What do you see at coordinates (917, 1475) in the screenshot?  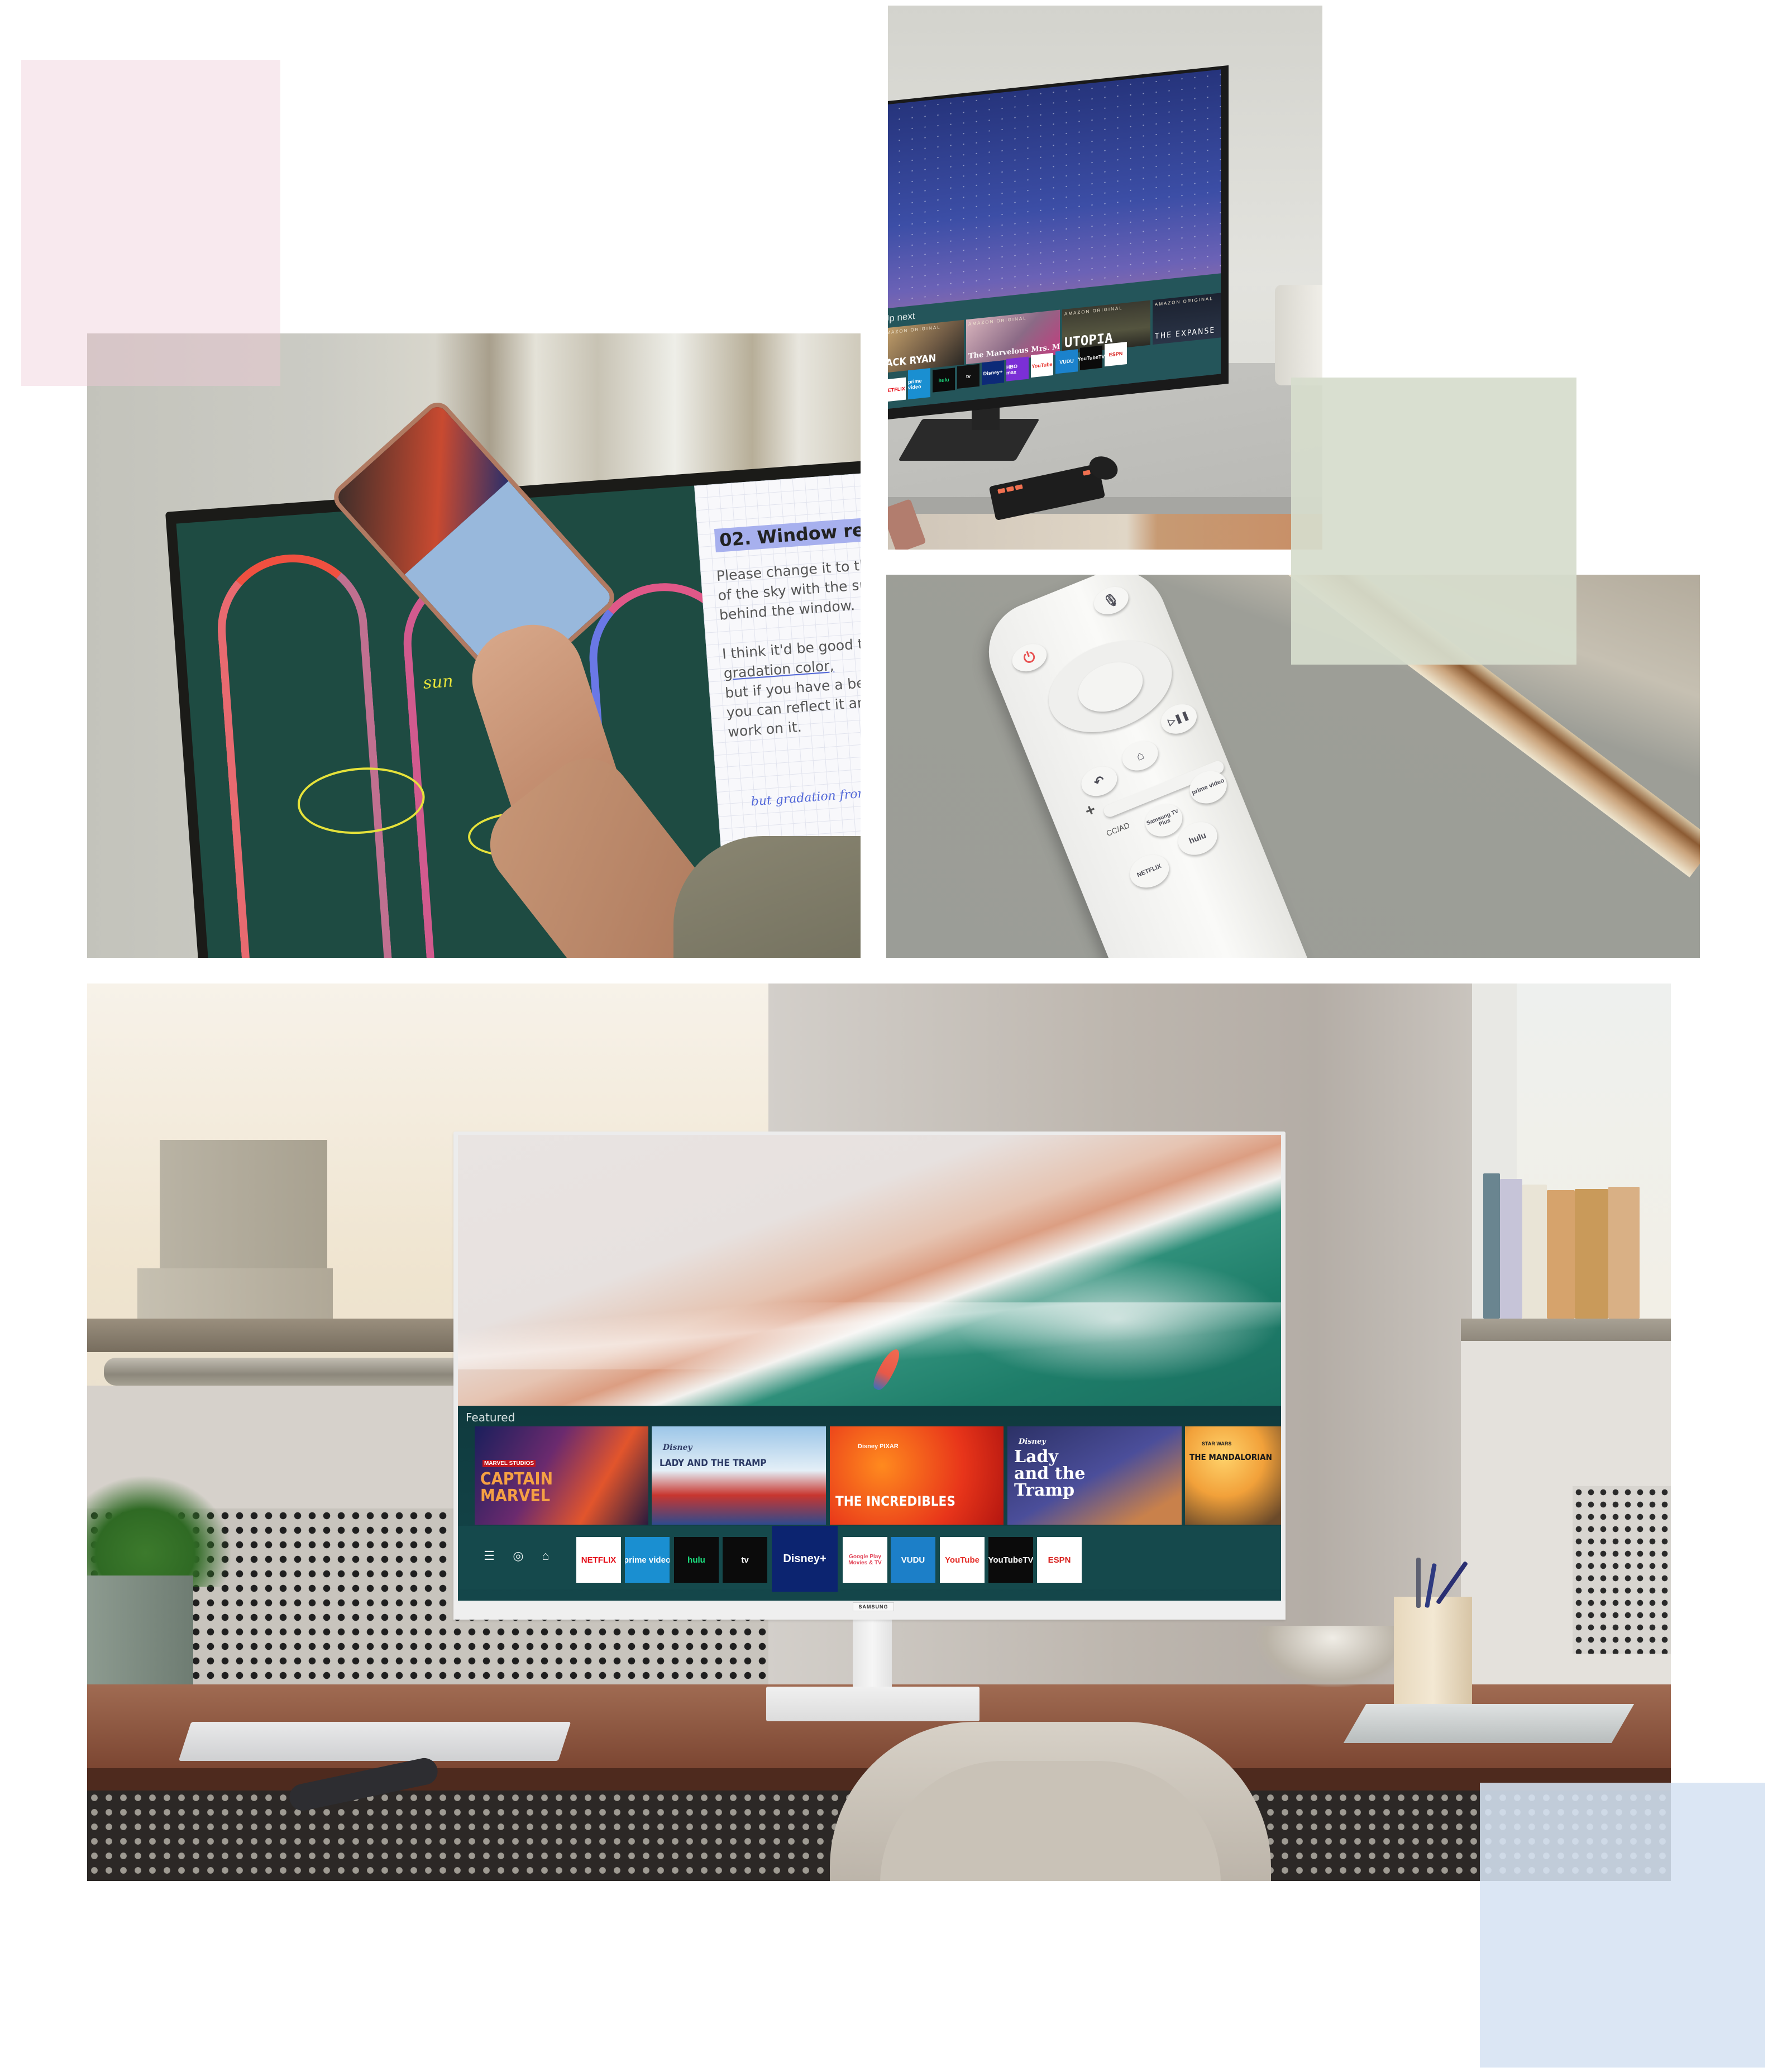 I see `poster-the-incredibles: Disney PIXAR THE INCREDIBLES` at bounding box center [917, 1475].